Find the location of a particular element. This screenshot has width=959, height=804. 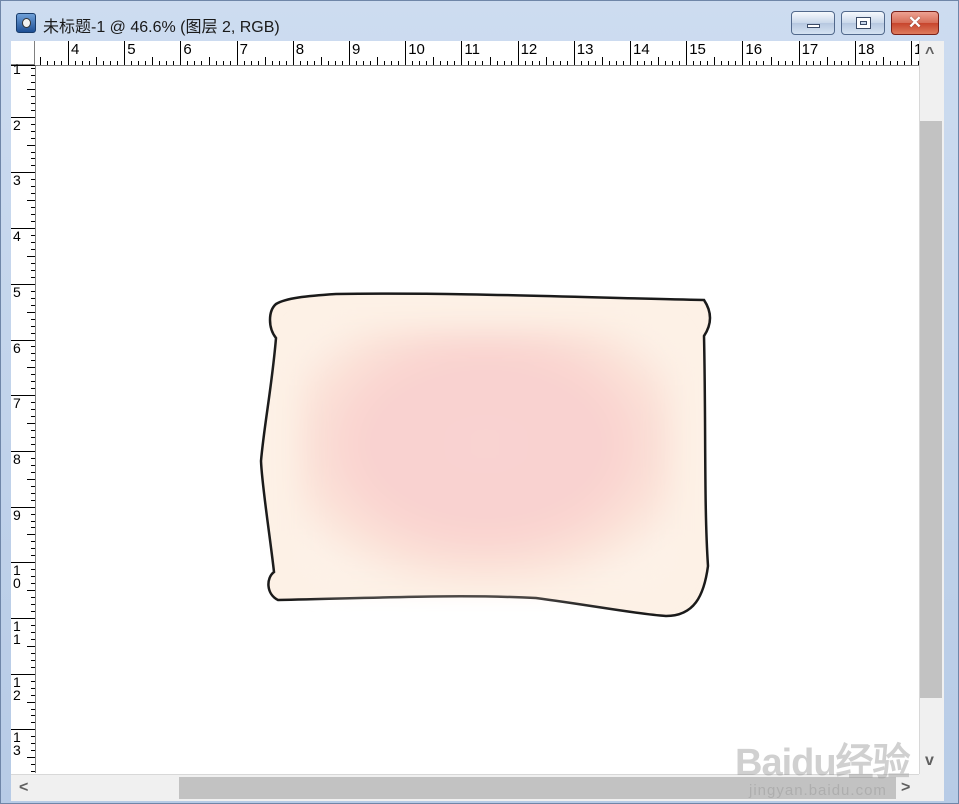

scroll-up-icon: ^ is located at coordinates (929, 54).